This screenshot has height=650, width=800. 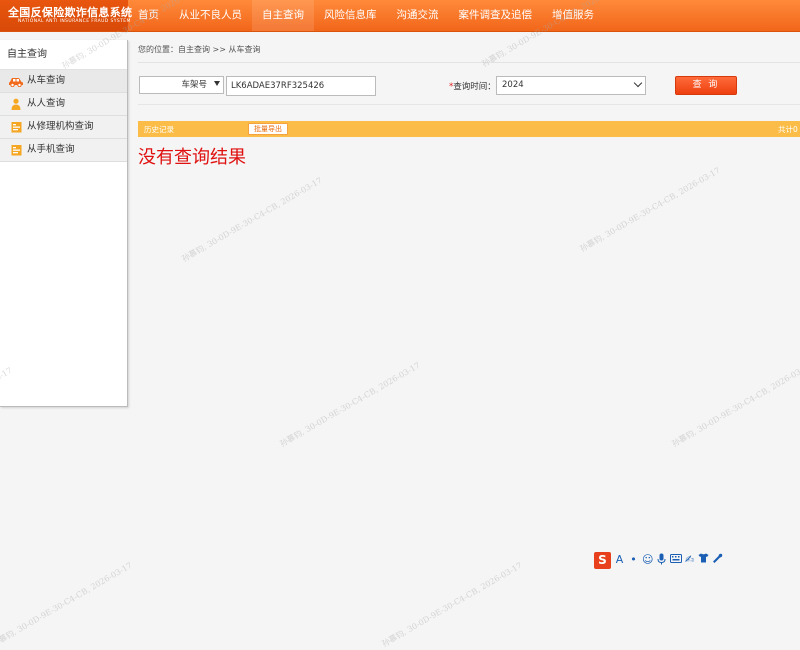 What do you see at coordinates (717, 560) in the screenshot?
I see `wrench-settings-icon` at bounding box center [717, 560].